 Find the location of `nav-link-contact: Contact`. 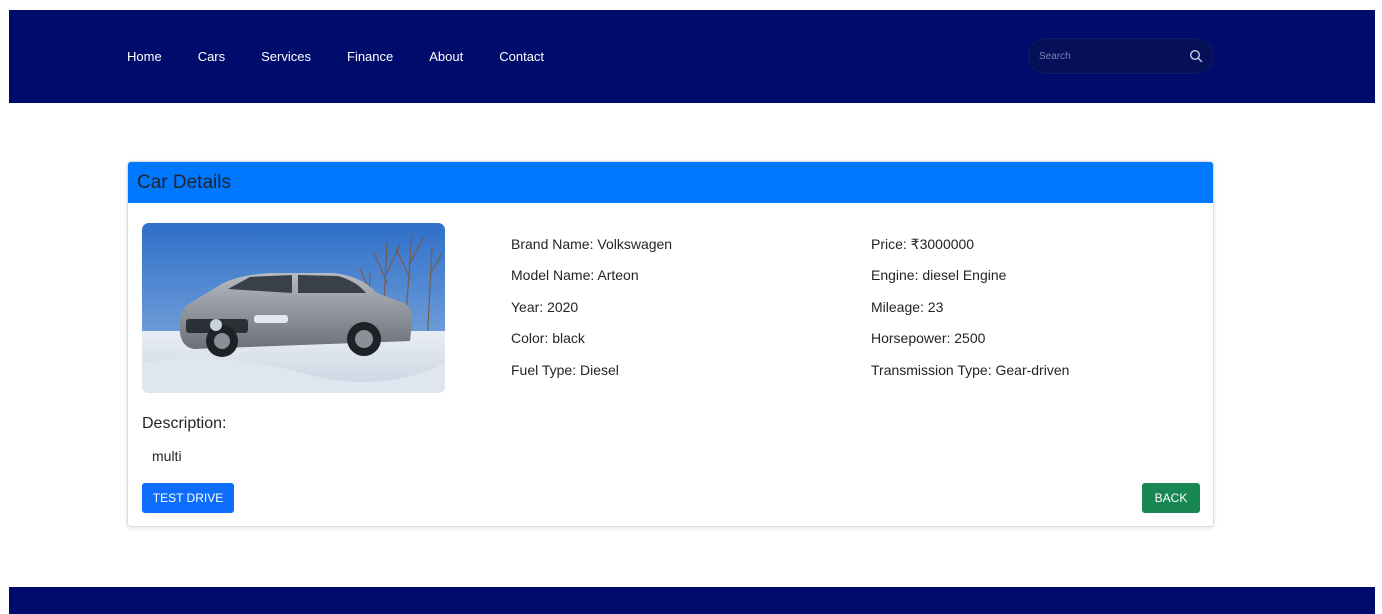

nav-link-contact: Contact is located at coordinates (521, 56).